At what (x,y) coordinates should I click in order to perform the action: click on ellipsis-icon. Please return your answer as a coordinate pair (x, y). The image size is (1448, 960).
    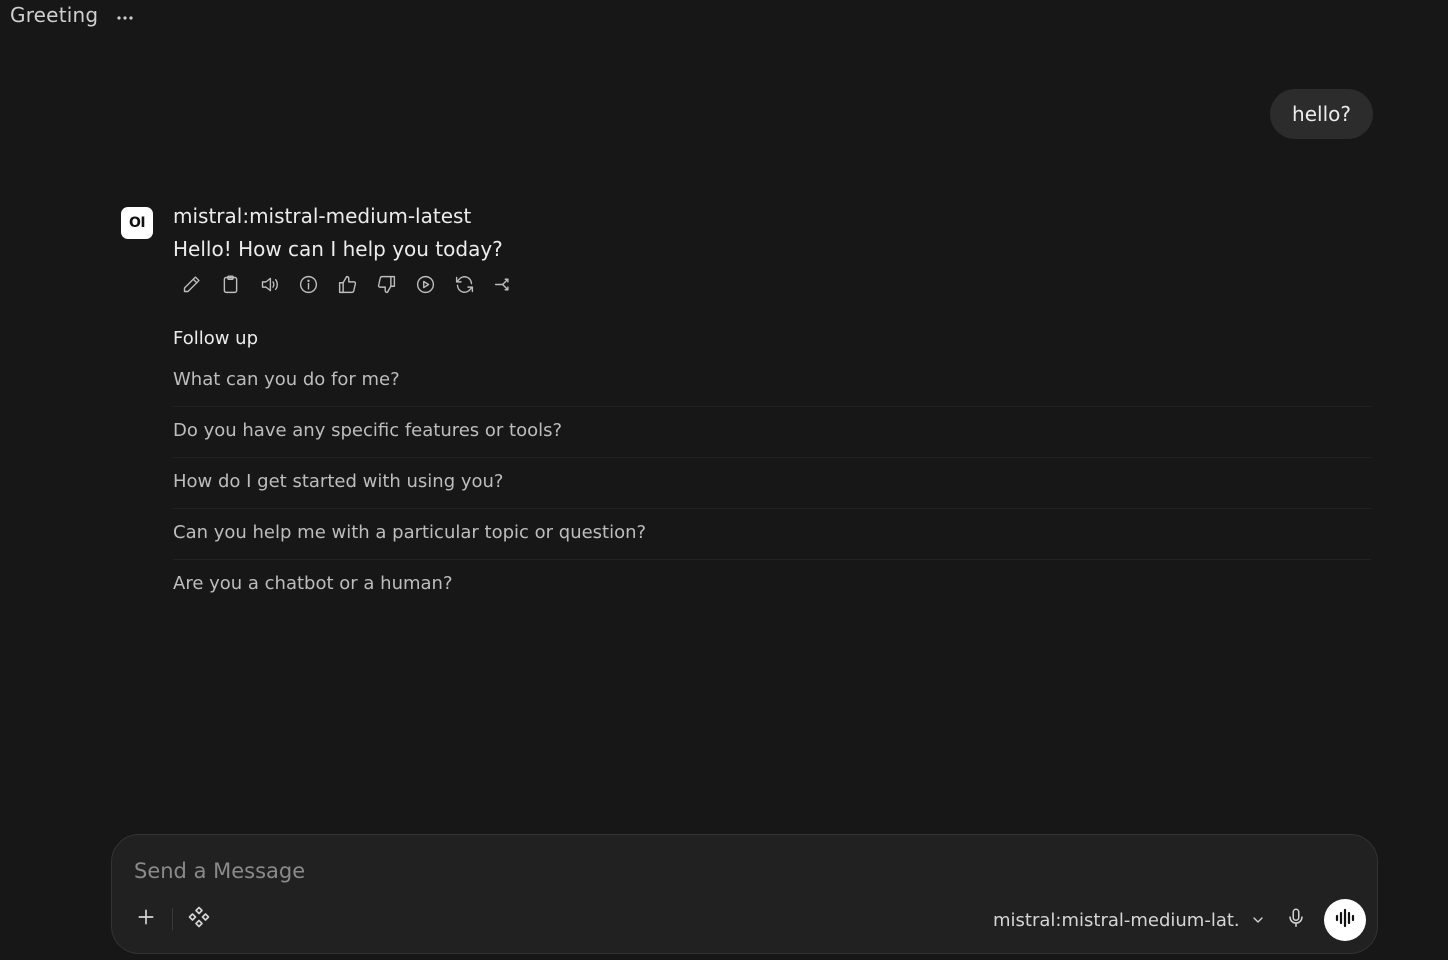
    Looking at the image, I should click on (125, 15).